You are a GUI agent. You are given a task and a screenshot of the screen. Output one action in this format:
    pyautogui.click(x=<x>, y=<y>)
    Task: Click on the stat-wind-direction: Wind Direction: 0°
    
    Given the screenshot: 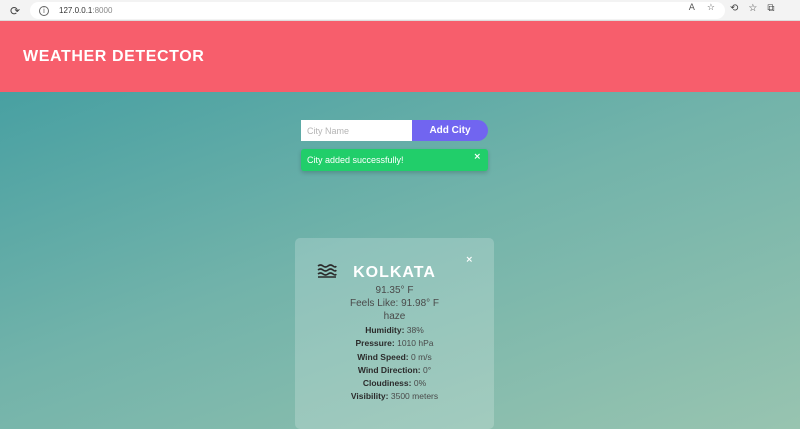 What is the action you would take?
    pyautogui.click(x=394, y=369)
    